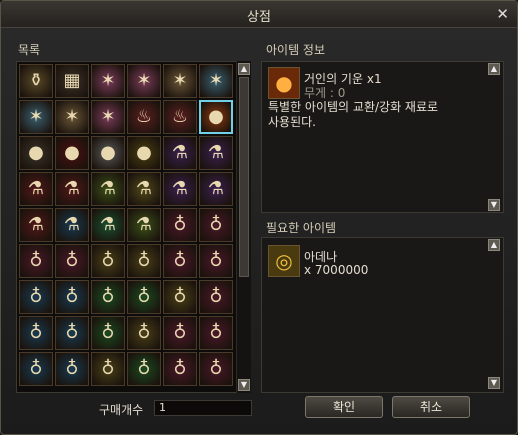 This screenshot has height=435, width=518. I want to click on purchase-quantity-label: 구매개수, so click(121, 410).